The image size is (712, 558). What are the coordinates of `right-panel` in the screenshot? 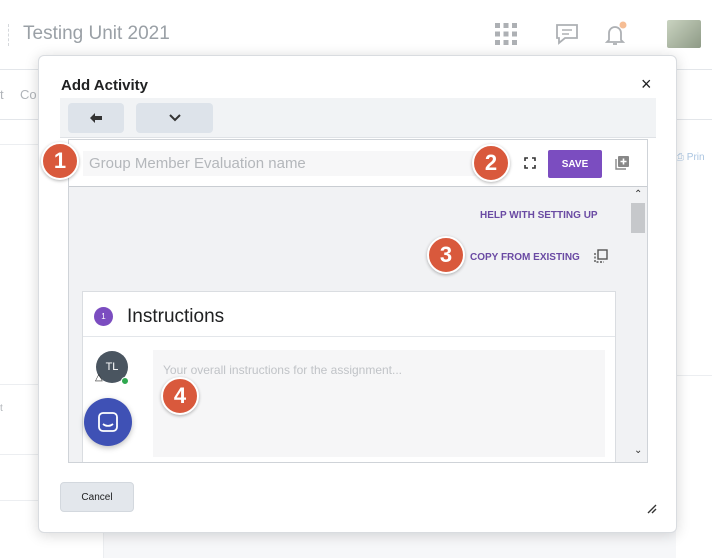 It's located at (694, 339).